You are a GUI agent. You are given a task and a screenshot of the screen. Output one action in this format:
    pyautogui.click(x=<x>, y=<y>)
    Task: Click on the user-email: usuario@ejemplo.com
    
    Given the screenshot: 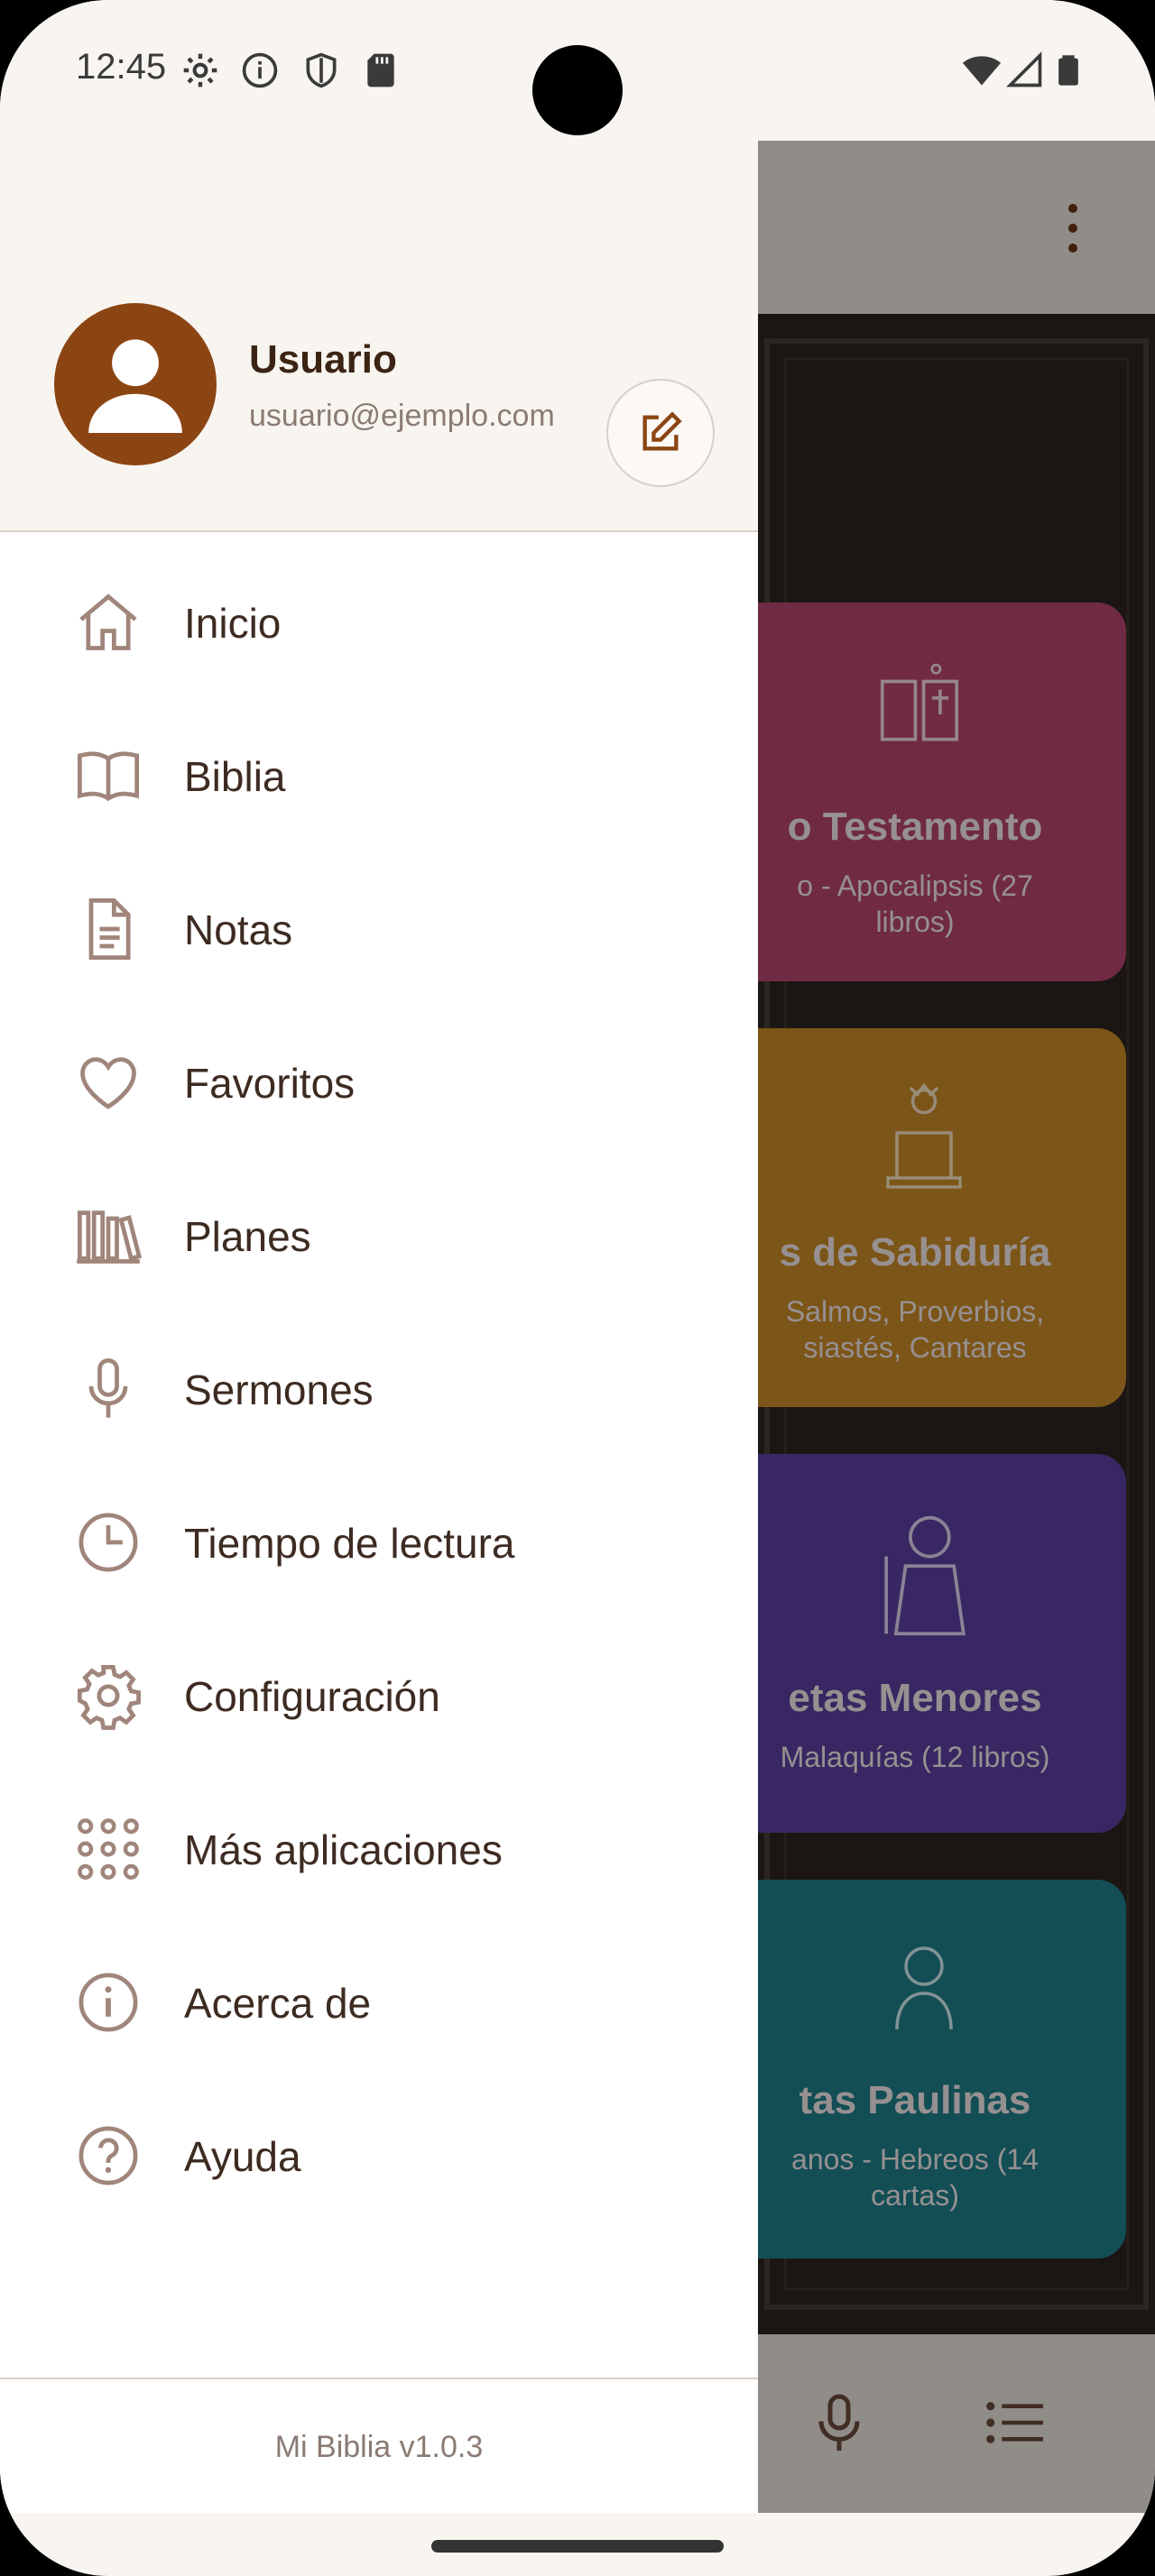 What is the action you would take?
    pyautogui.click(x=402, y=416)
    